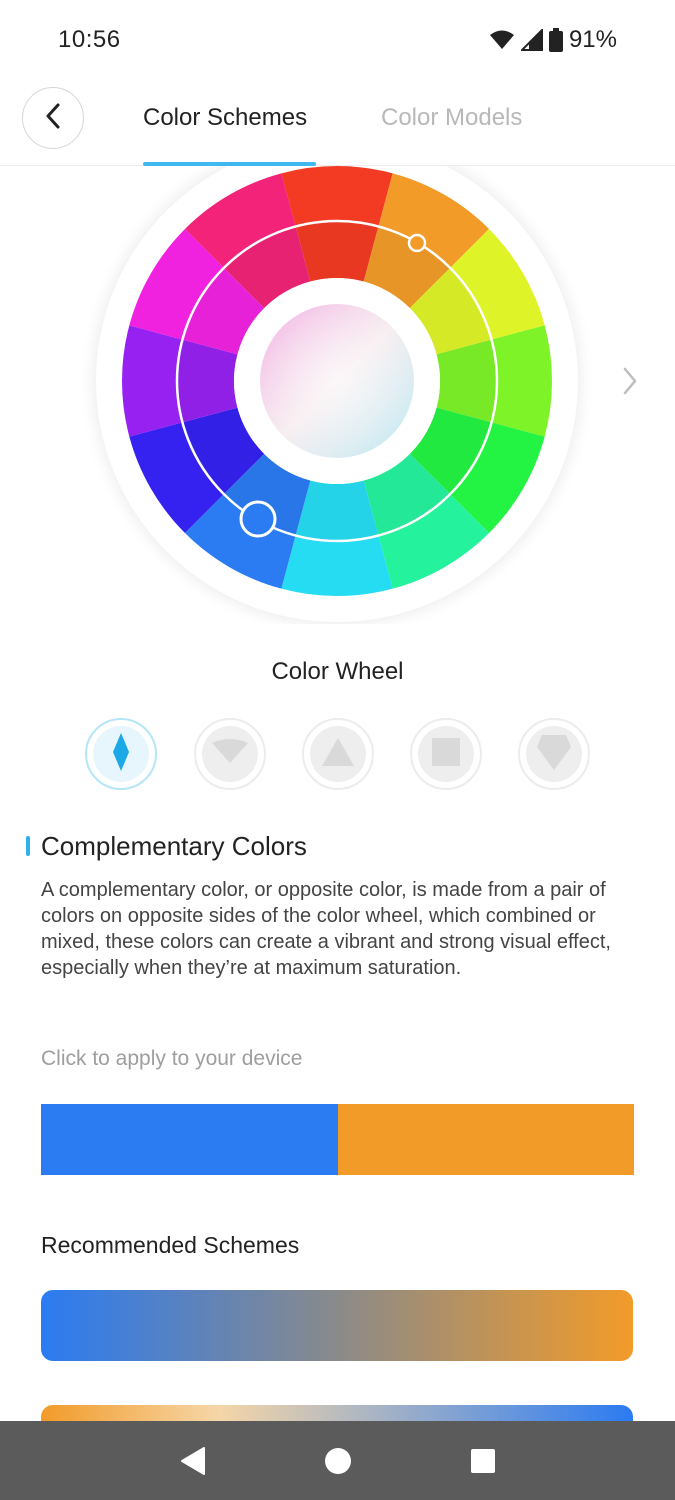 The height and width of the screenshot is (1500, 675). What do you see at coordinates (337, 125) in the screenshot?
I see `header: Color Schemes Color Models` at bounding box center [337, 125].